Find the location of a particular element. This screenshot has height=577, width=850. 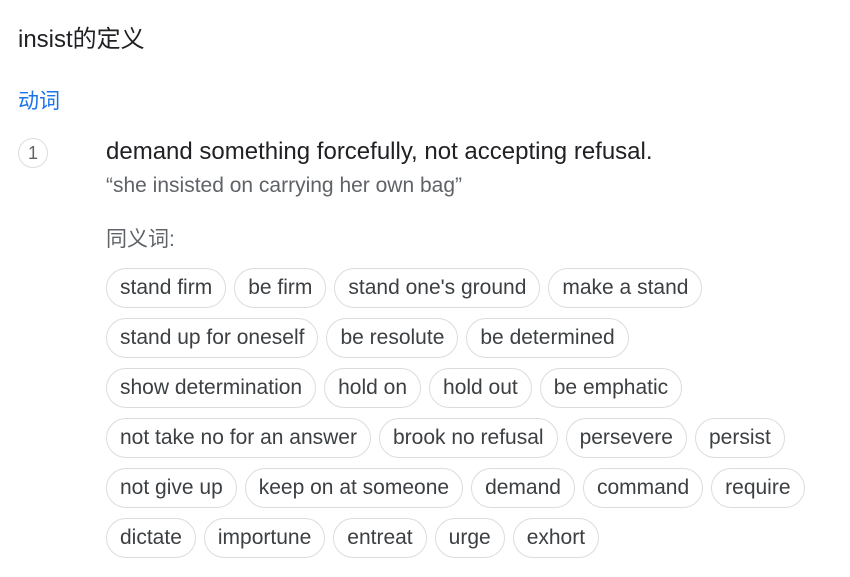

synonym-chip: exhort is located at coordinates (556, 538).